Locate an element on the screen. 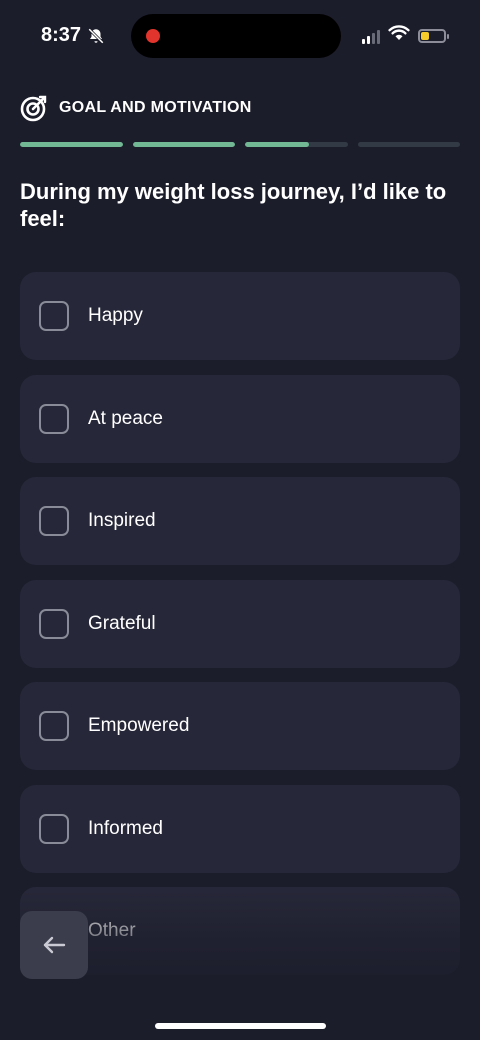 Image resolution: width=480 pixels, height=1040 pixels. option-at-peace: At peace is located at coordinates (240, 418).